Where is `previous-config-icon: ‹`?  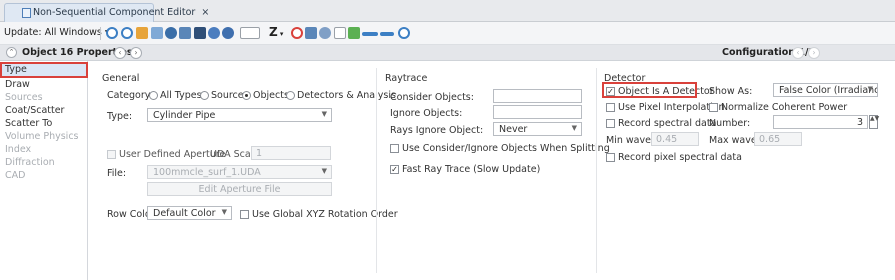
previous-config-icon: ‹ is located at coordinates (798, 53).